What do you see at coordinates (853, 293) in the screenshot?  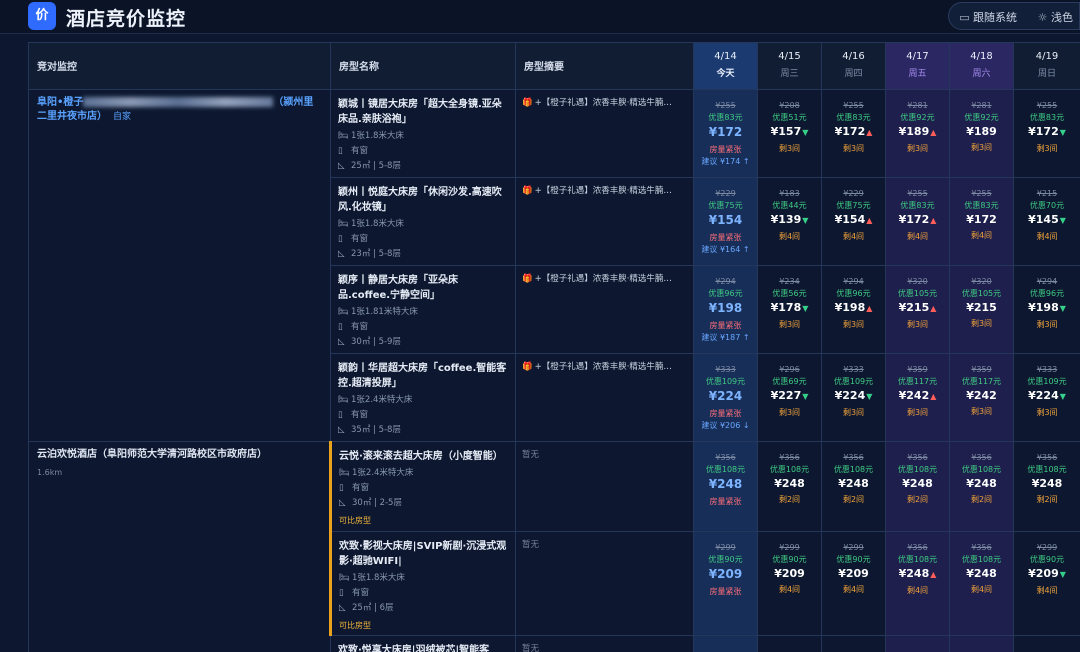 I see `discount-amount: 优惠96元` at bounding box center [853, 293].